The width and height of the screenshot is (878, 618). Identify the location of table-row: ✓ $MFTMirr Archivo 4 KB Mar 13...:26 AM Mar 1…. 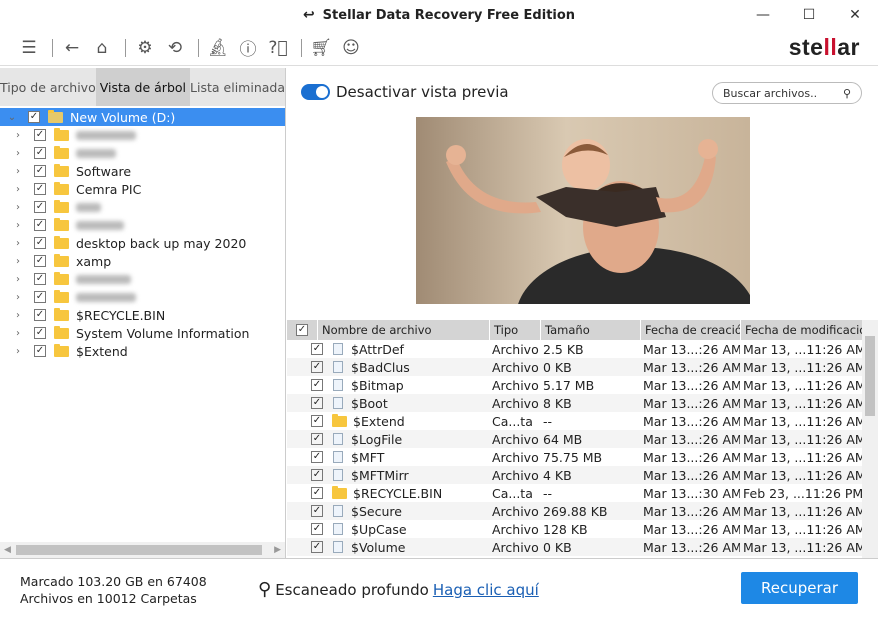
(582, 475).